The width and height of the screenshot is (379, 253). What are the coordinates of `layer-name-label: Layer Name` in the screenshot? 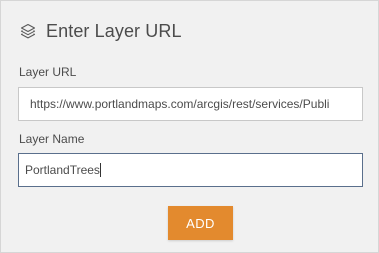 It's located at (52, 139).